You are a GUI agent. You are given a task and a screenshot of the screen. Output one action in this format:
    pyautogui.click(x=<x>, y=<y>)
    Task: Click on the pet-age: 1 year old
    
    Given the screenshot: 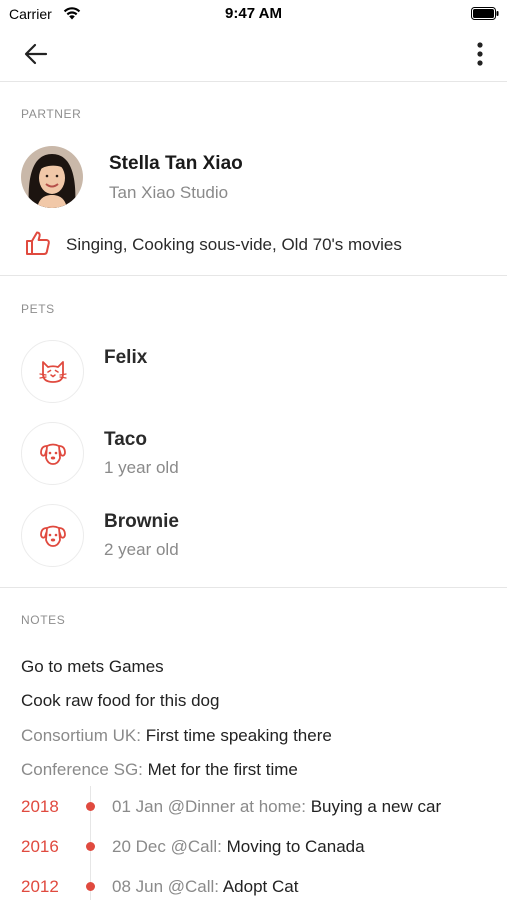 What is the action you would take?
    pyautogui.click(x=141, y=467)
    